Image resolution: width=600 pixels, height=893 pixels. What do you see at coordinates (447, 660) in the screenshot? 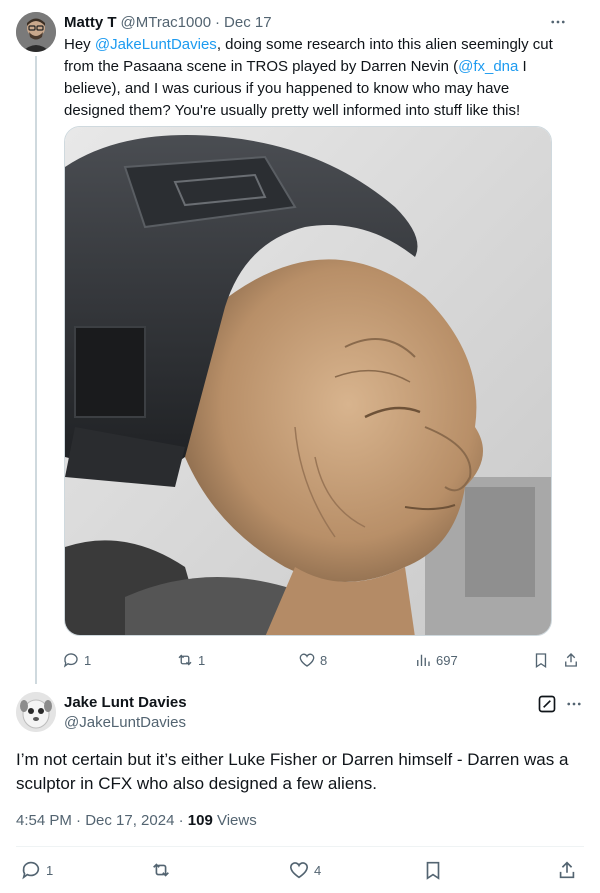
I see `views-count: 697` at bounding box center [447, 660].